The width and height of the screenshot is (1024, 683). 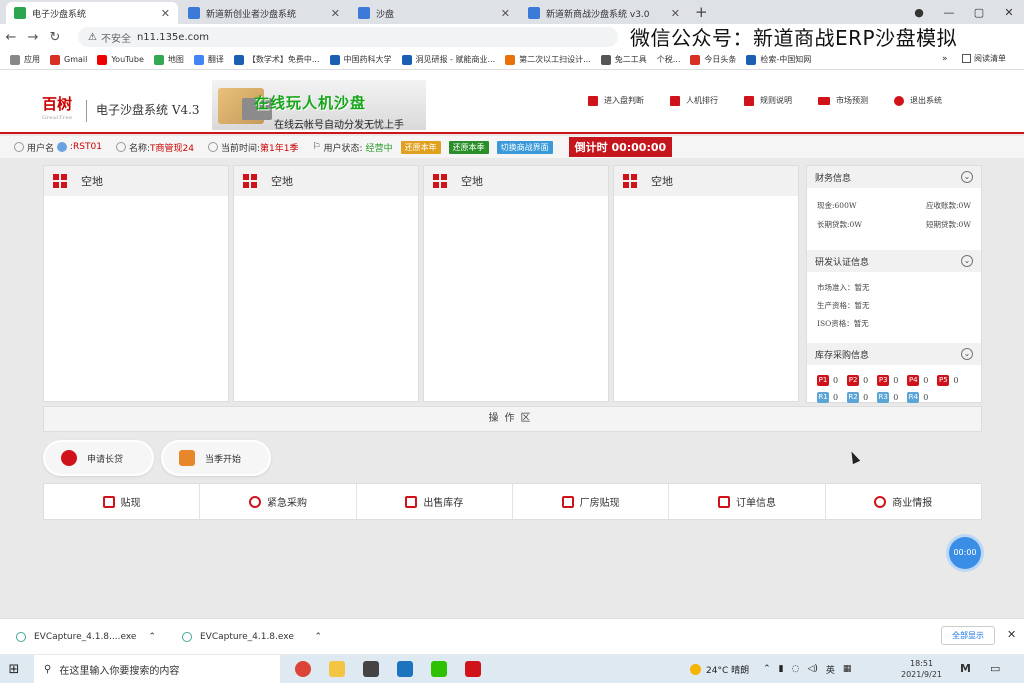 What do you see at coordinates (995, 668) in the screenshot?
I see `notification-icon: ▭` at bounding box center [995, 668].